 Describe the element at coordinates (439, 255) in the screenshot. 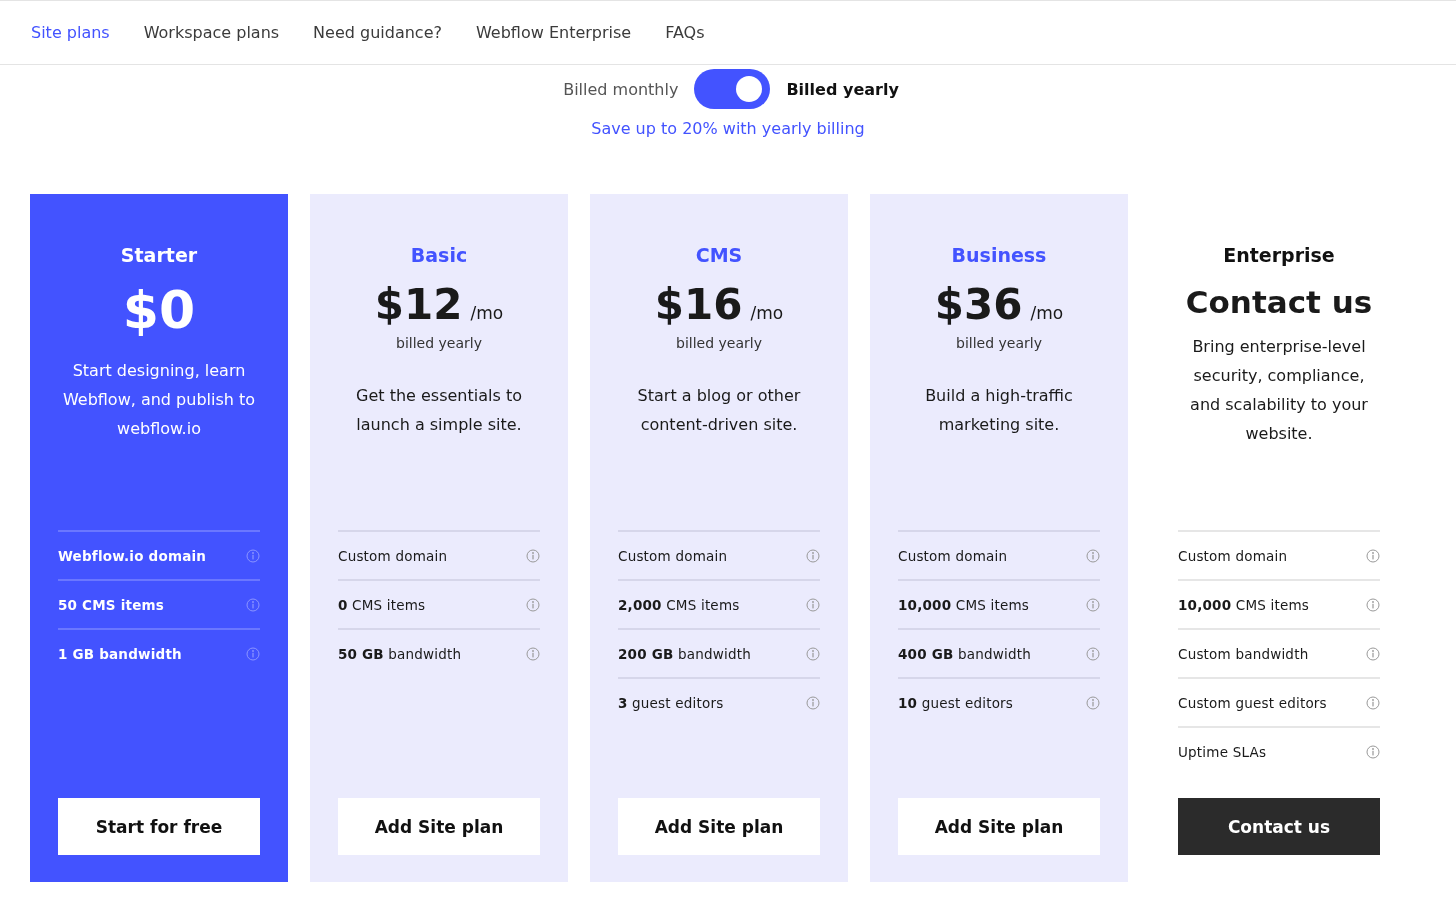

I see `plan-name: Basic` at that location.